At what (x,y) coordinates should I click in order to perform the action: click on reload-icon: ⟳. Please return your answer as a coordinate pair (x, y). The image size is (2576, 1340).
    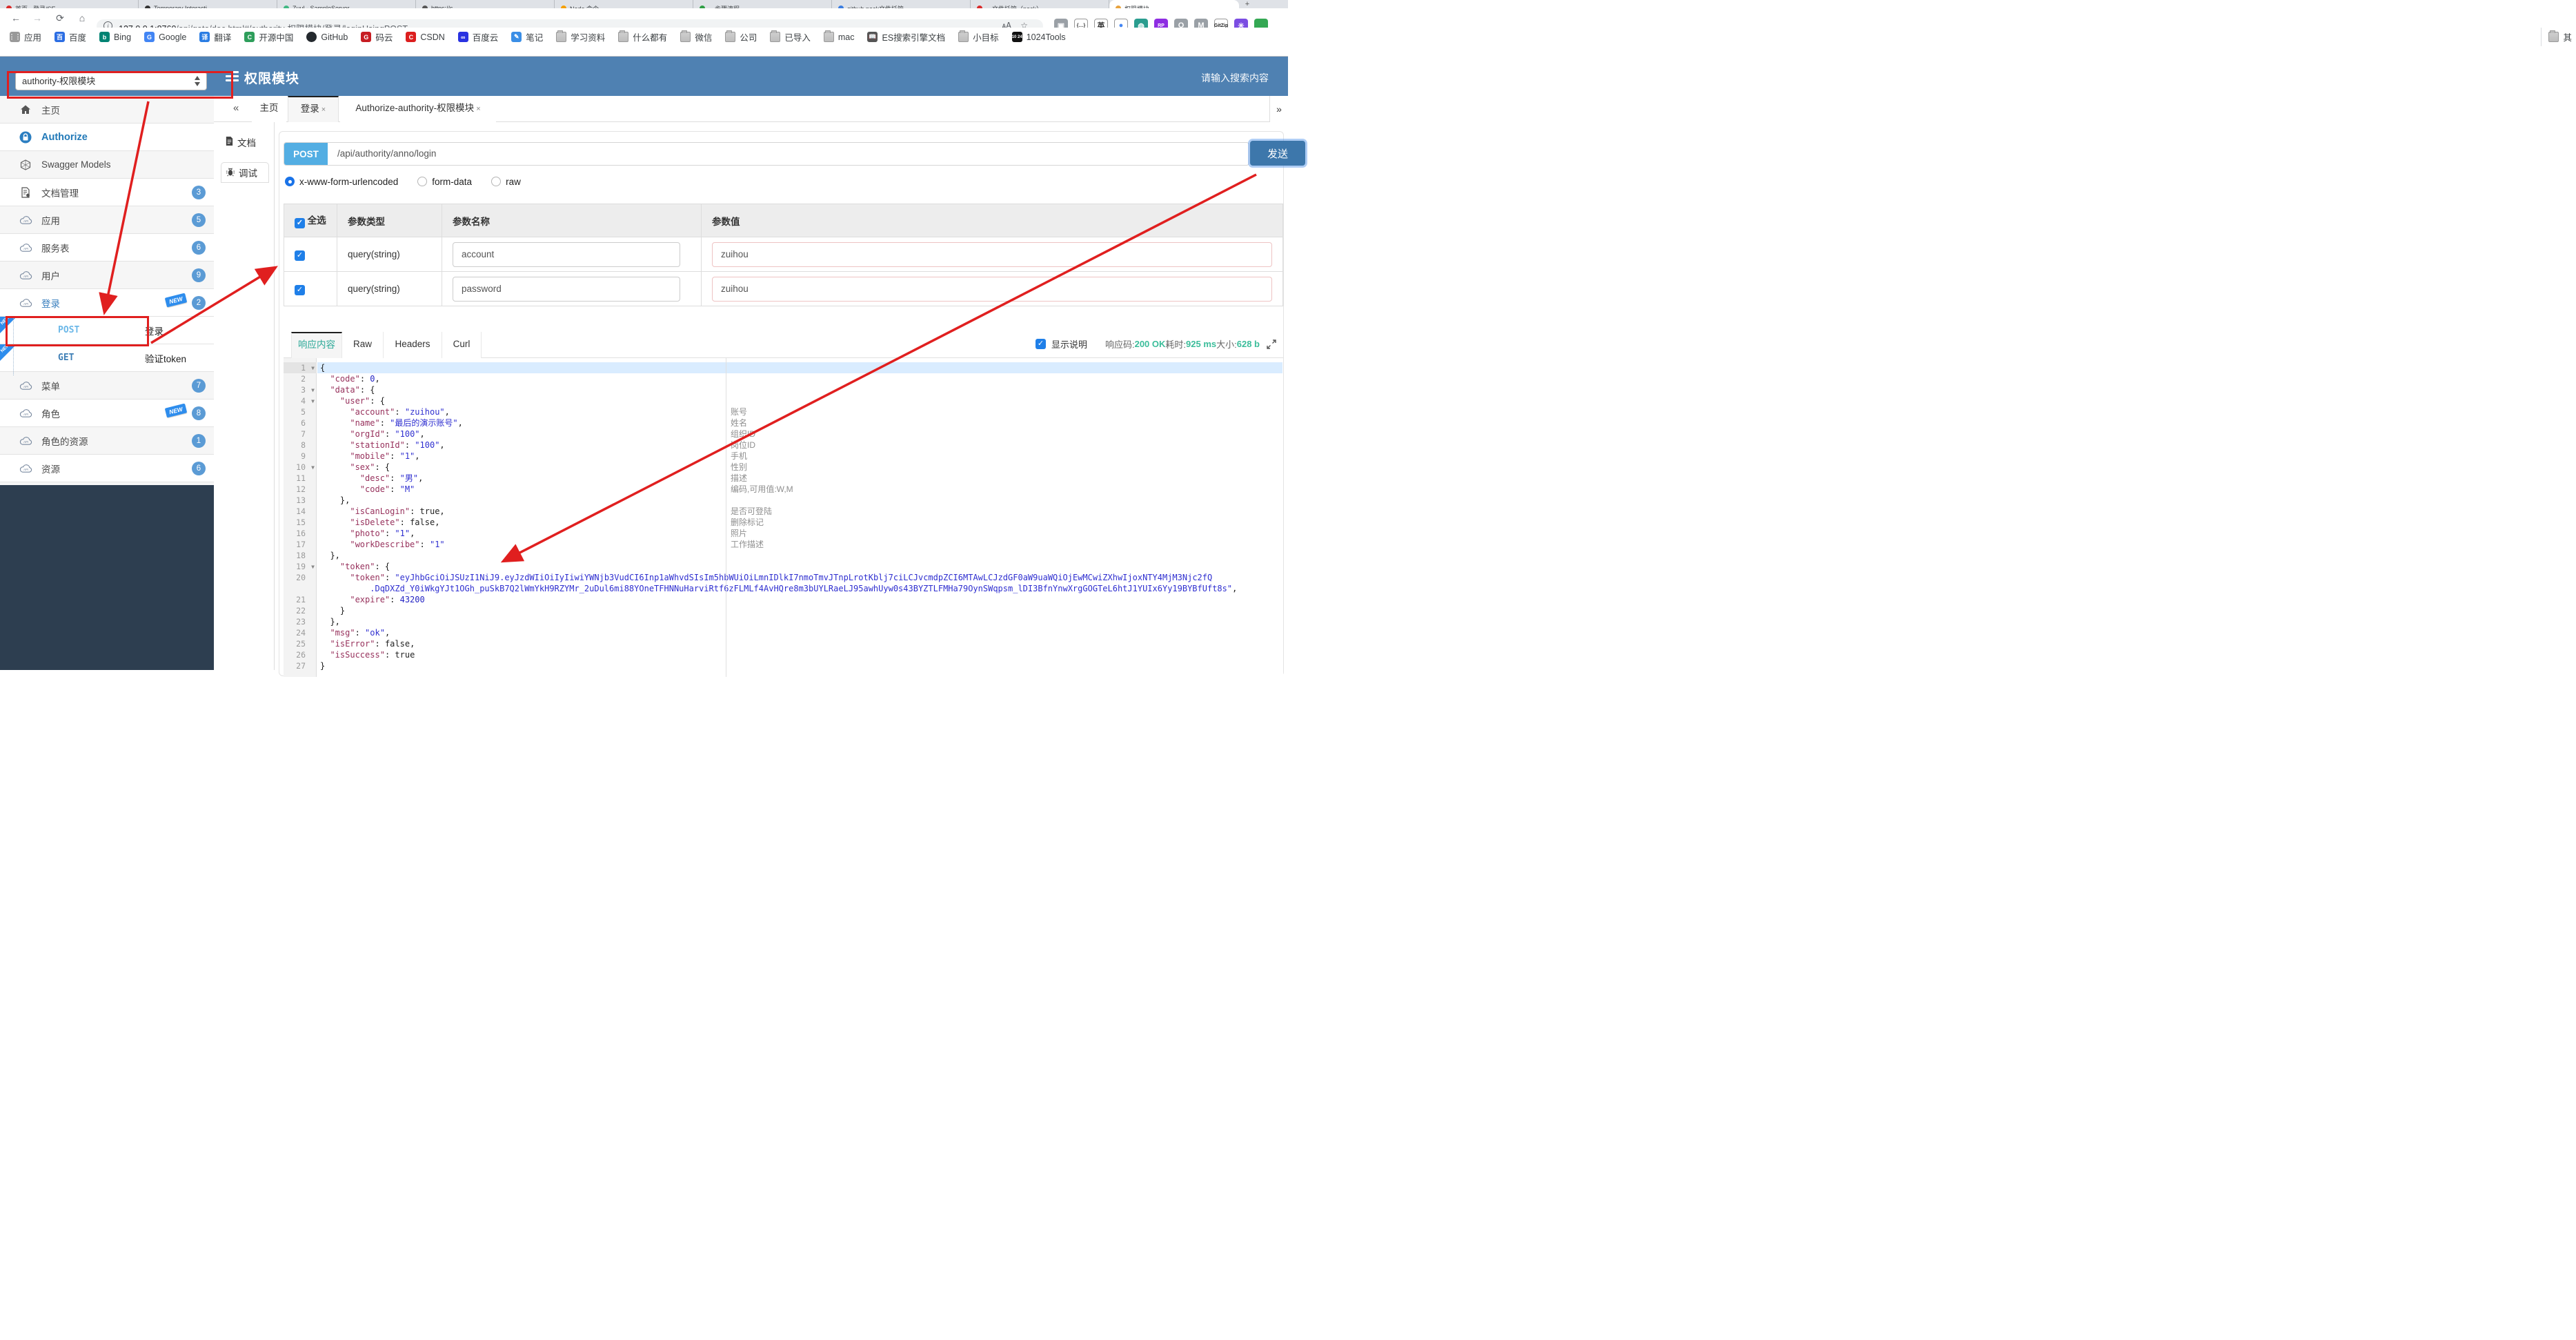
    Looking at the image, I should click on (60, 18).